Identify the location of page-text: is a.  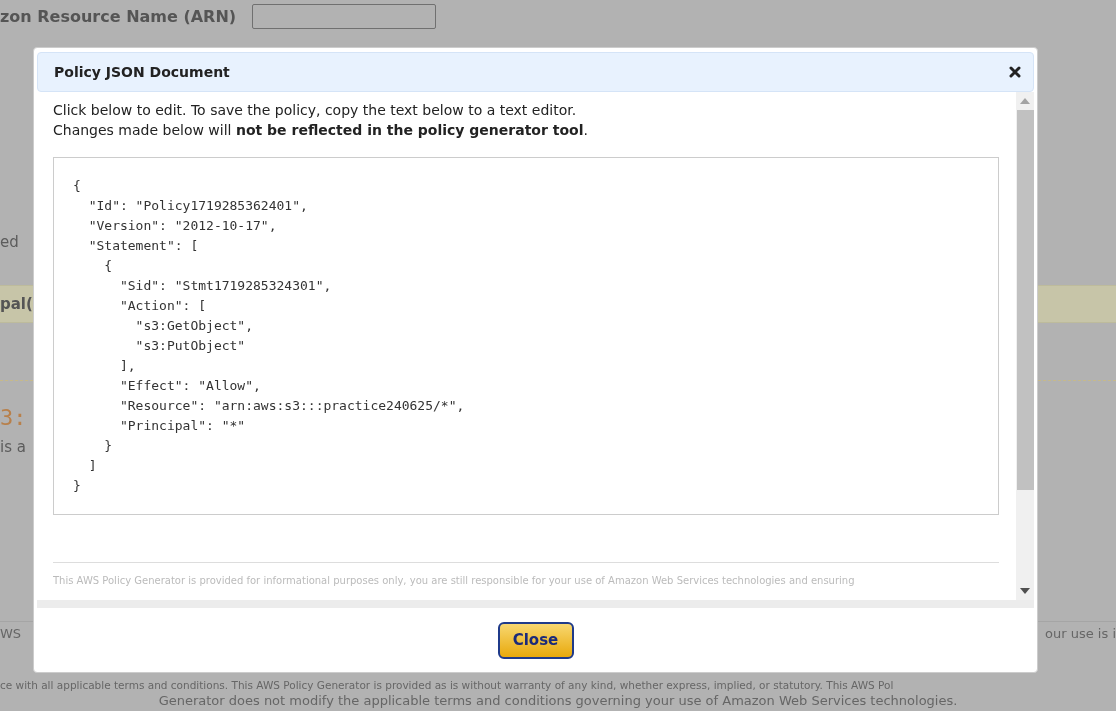
(13, 447).